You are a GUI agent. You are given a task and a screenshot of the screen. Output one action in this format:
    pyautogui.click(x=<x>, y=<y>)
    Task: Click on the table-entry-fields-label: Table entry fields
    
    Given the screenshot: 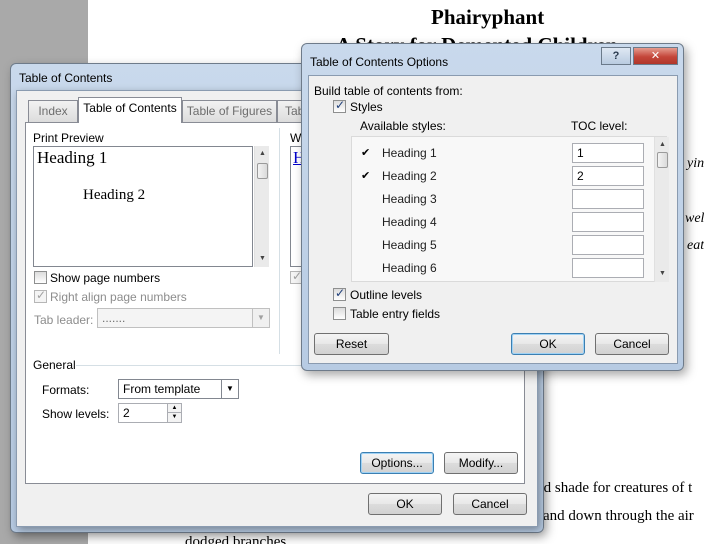 What is the action you would take?
    pyautogui.click(x=395, y=314)
    